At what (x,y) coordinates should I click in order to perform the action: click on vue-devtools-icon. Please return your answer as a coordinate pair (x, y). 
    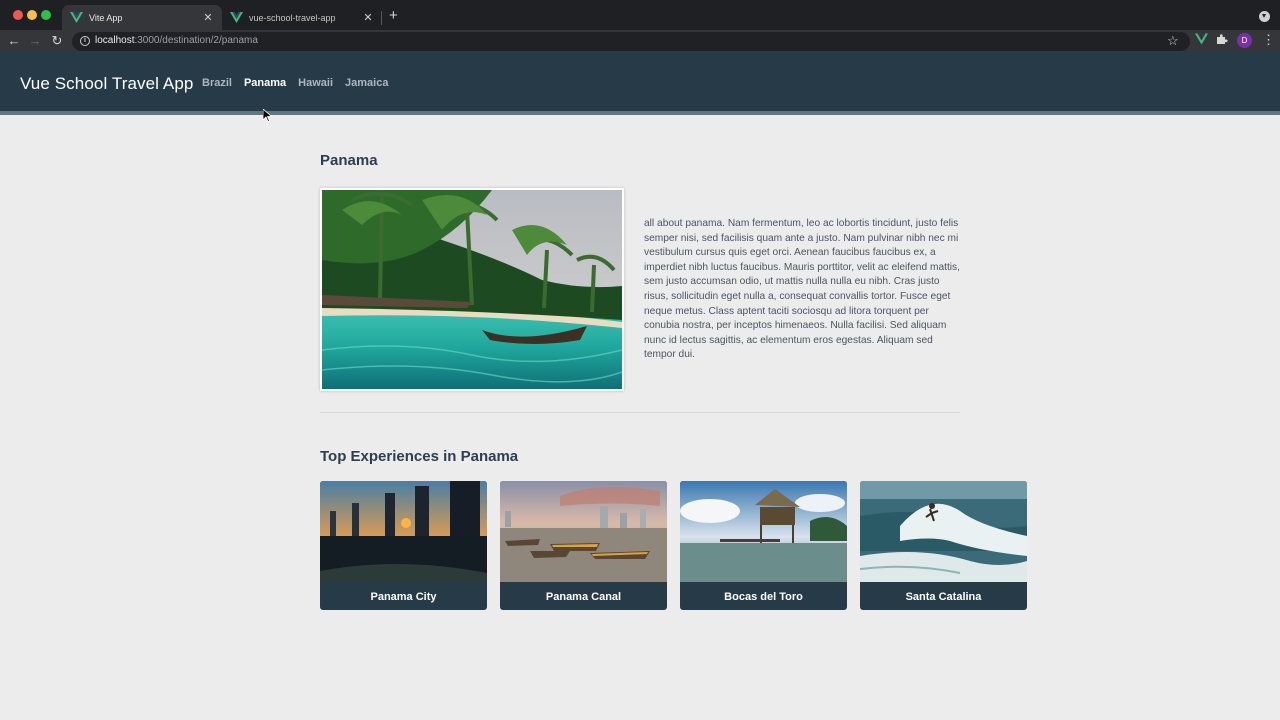
    Looking at the image, I should click on (1201, 39).